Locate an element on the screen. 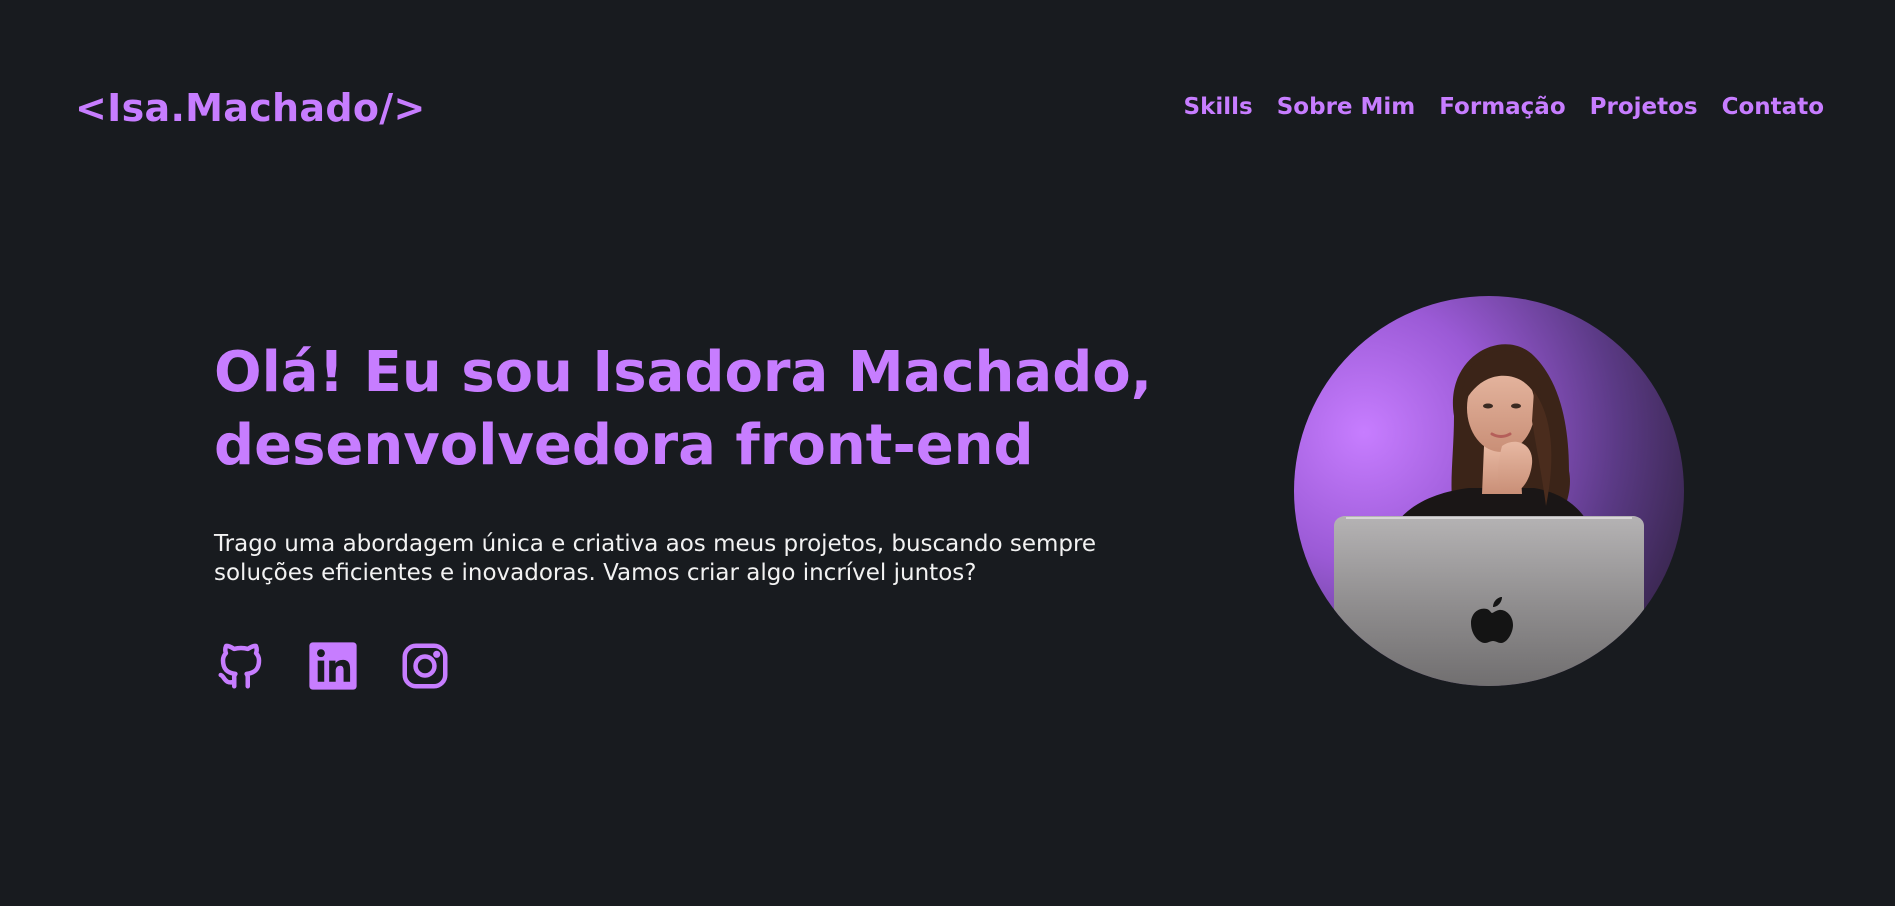 This screenshot has width=1895, height=906. profile-illustration is located at coordinates (1489, 515).